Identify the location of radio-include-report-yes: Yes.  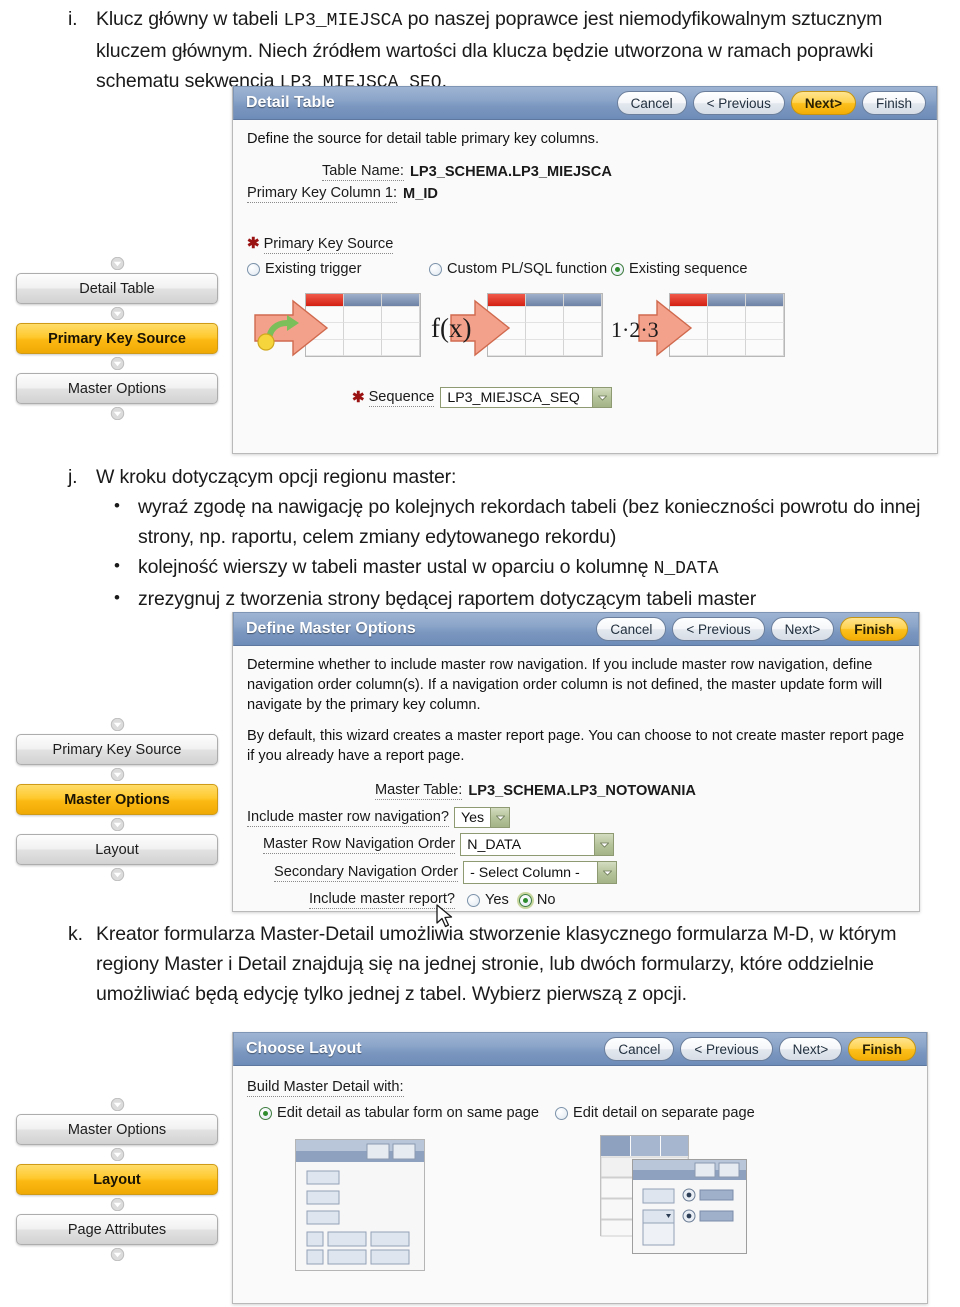
(488, 900).